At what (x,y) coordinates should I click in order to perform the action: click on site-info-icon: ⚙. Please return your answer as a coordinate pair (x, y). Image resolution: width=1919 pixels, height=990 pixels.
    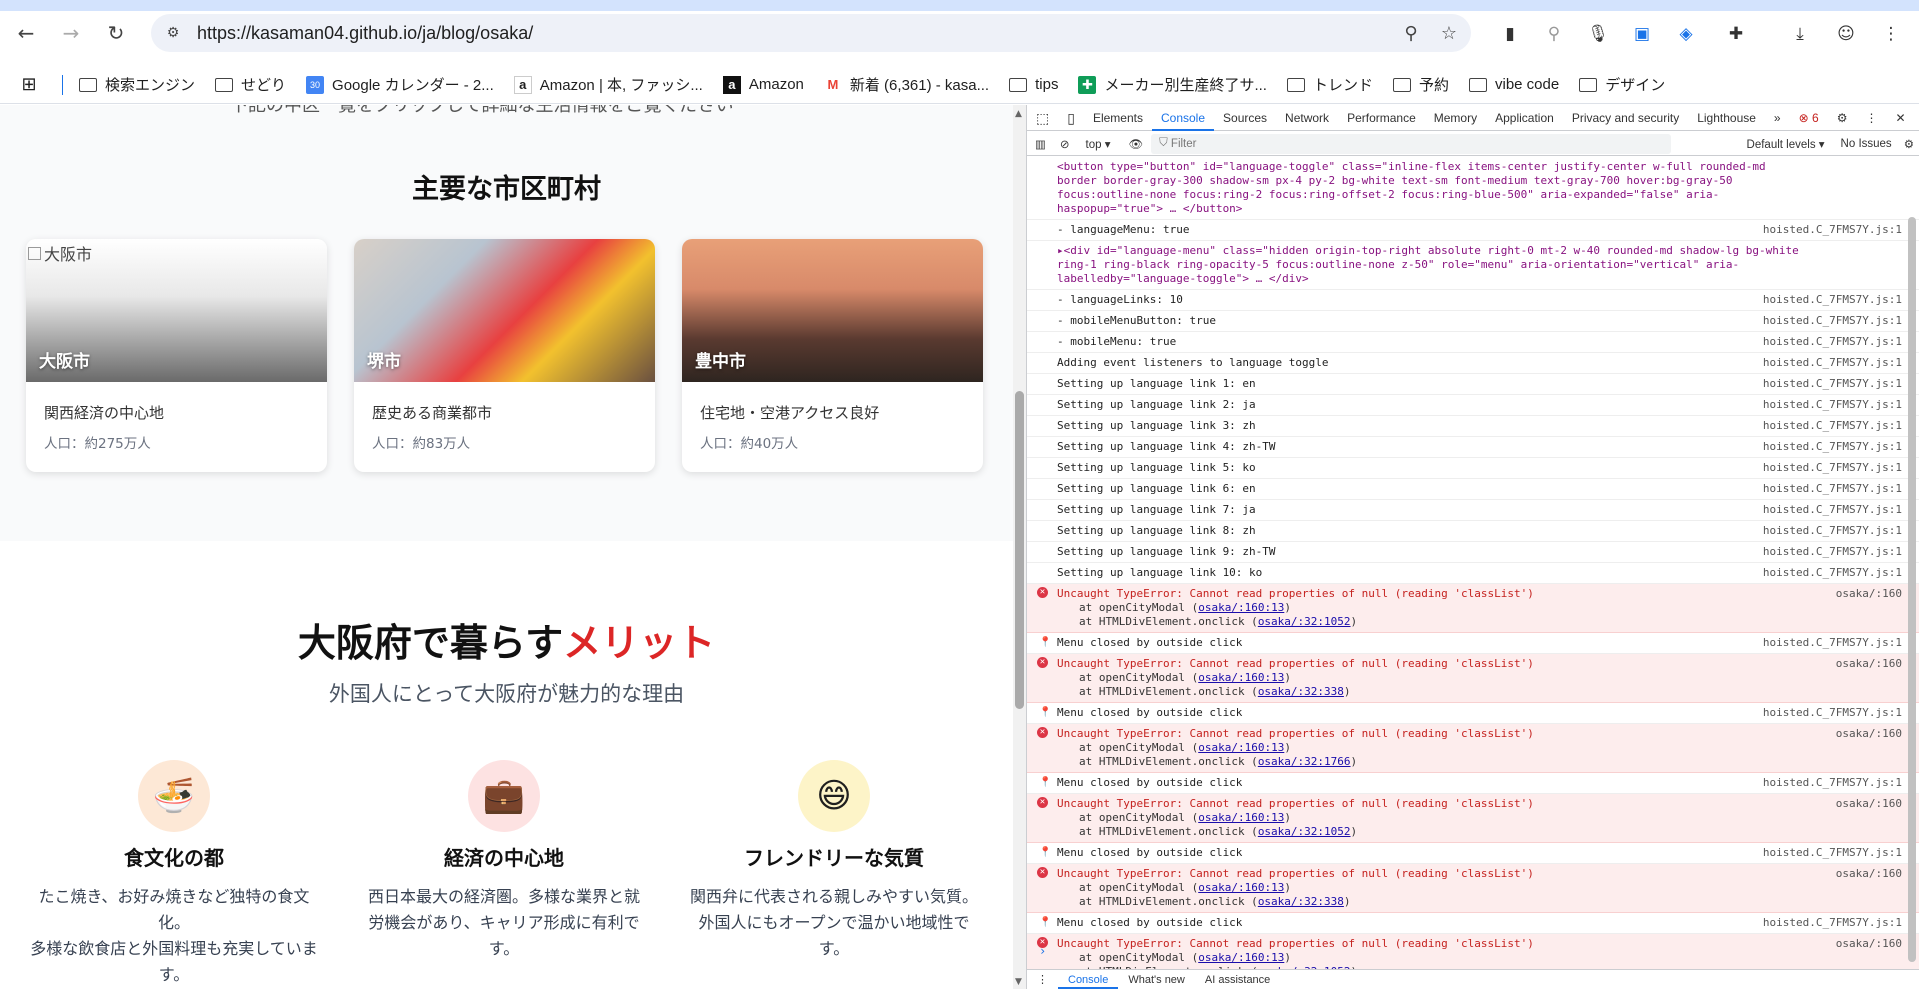
    Looking at the image, I should click on (173, 33).